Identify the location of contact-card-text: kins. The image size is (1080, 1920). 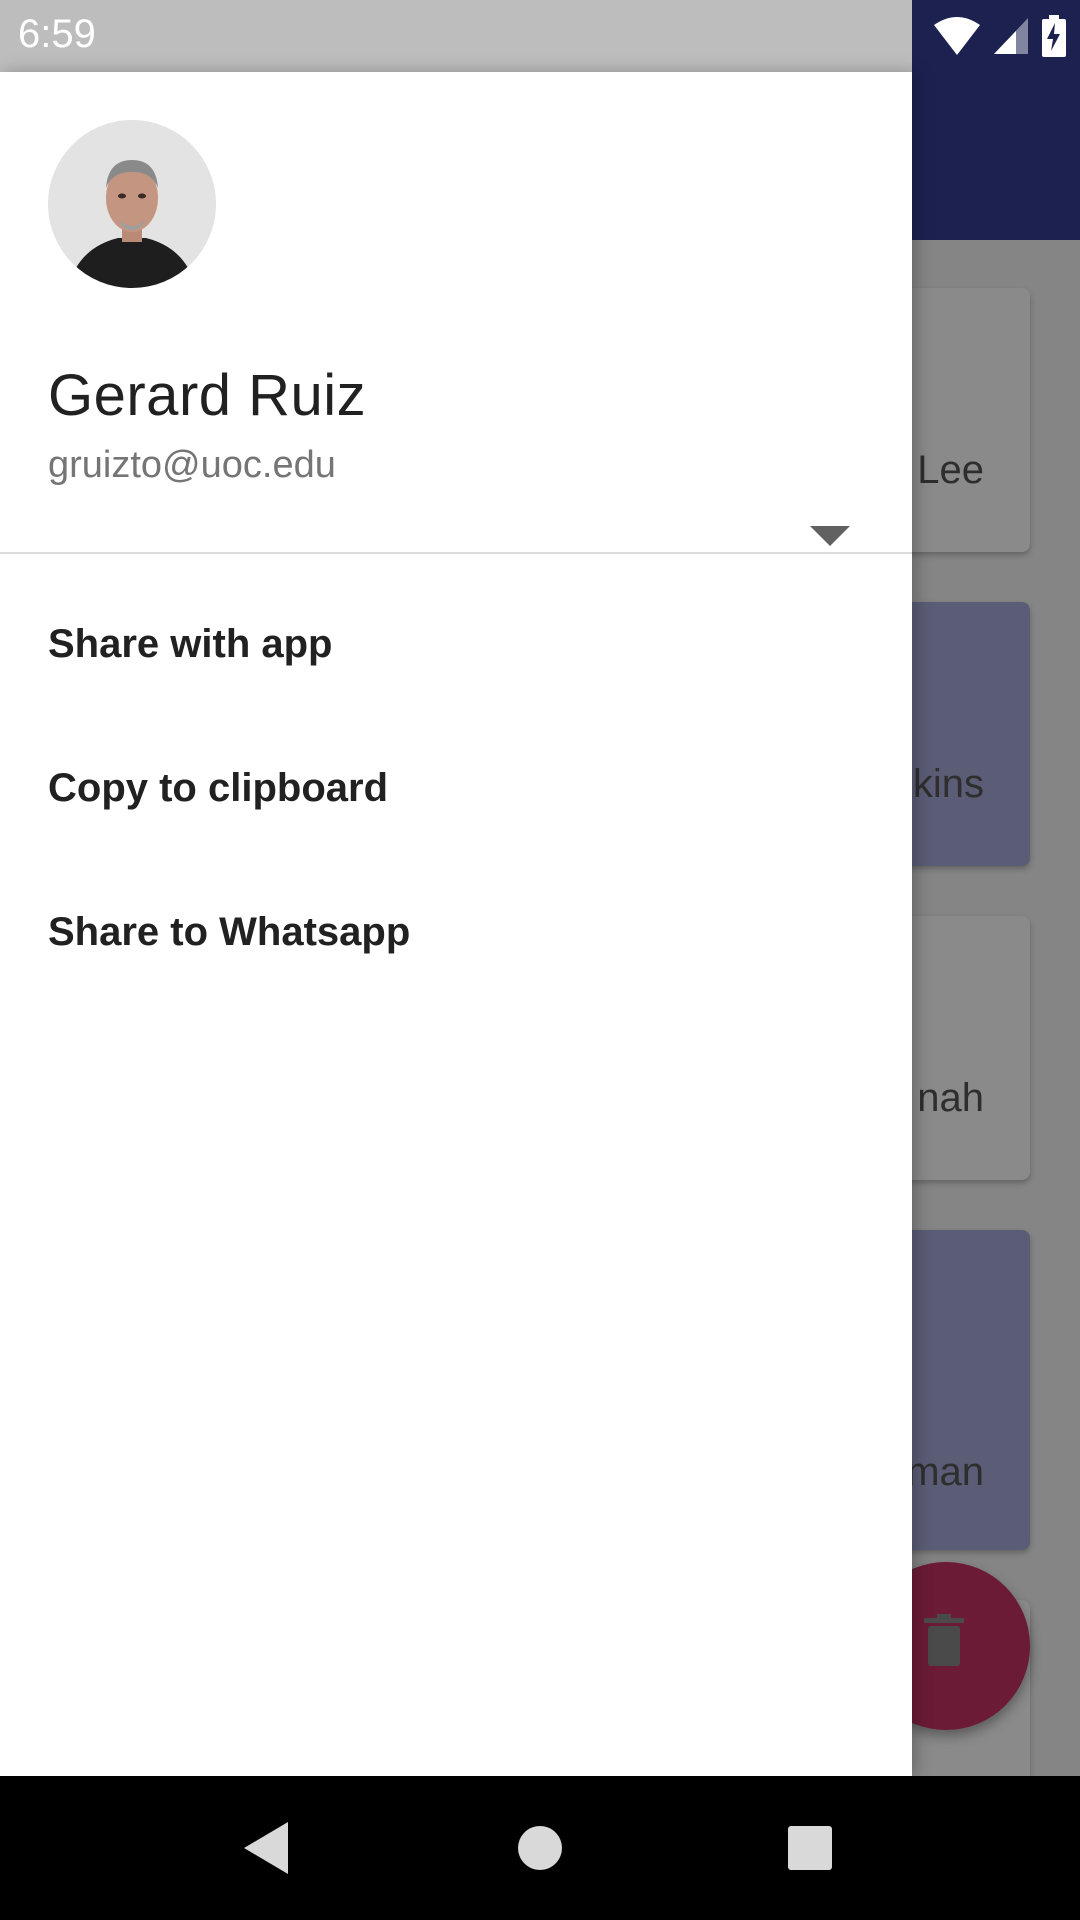
(948, 784).